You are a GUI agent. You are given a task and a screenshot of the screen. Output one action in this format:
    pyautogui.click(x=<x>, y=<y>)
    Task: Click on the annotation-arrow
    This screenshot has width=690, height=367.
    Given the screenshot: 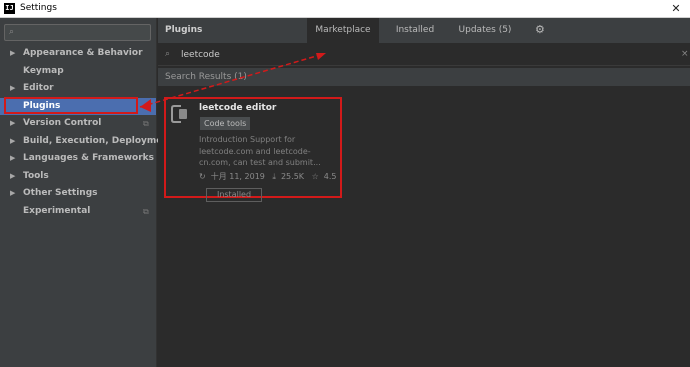 What is the action you would take?
    pyautogui.click(x=232, y=82)
    